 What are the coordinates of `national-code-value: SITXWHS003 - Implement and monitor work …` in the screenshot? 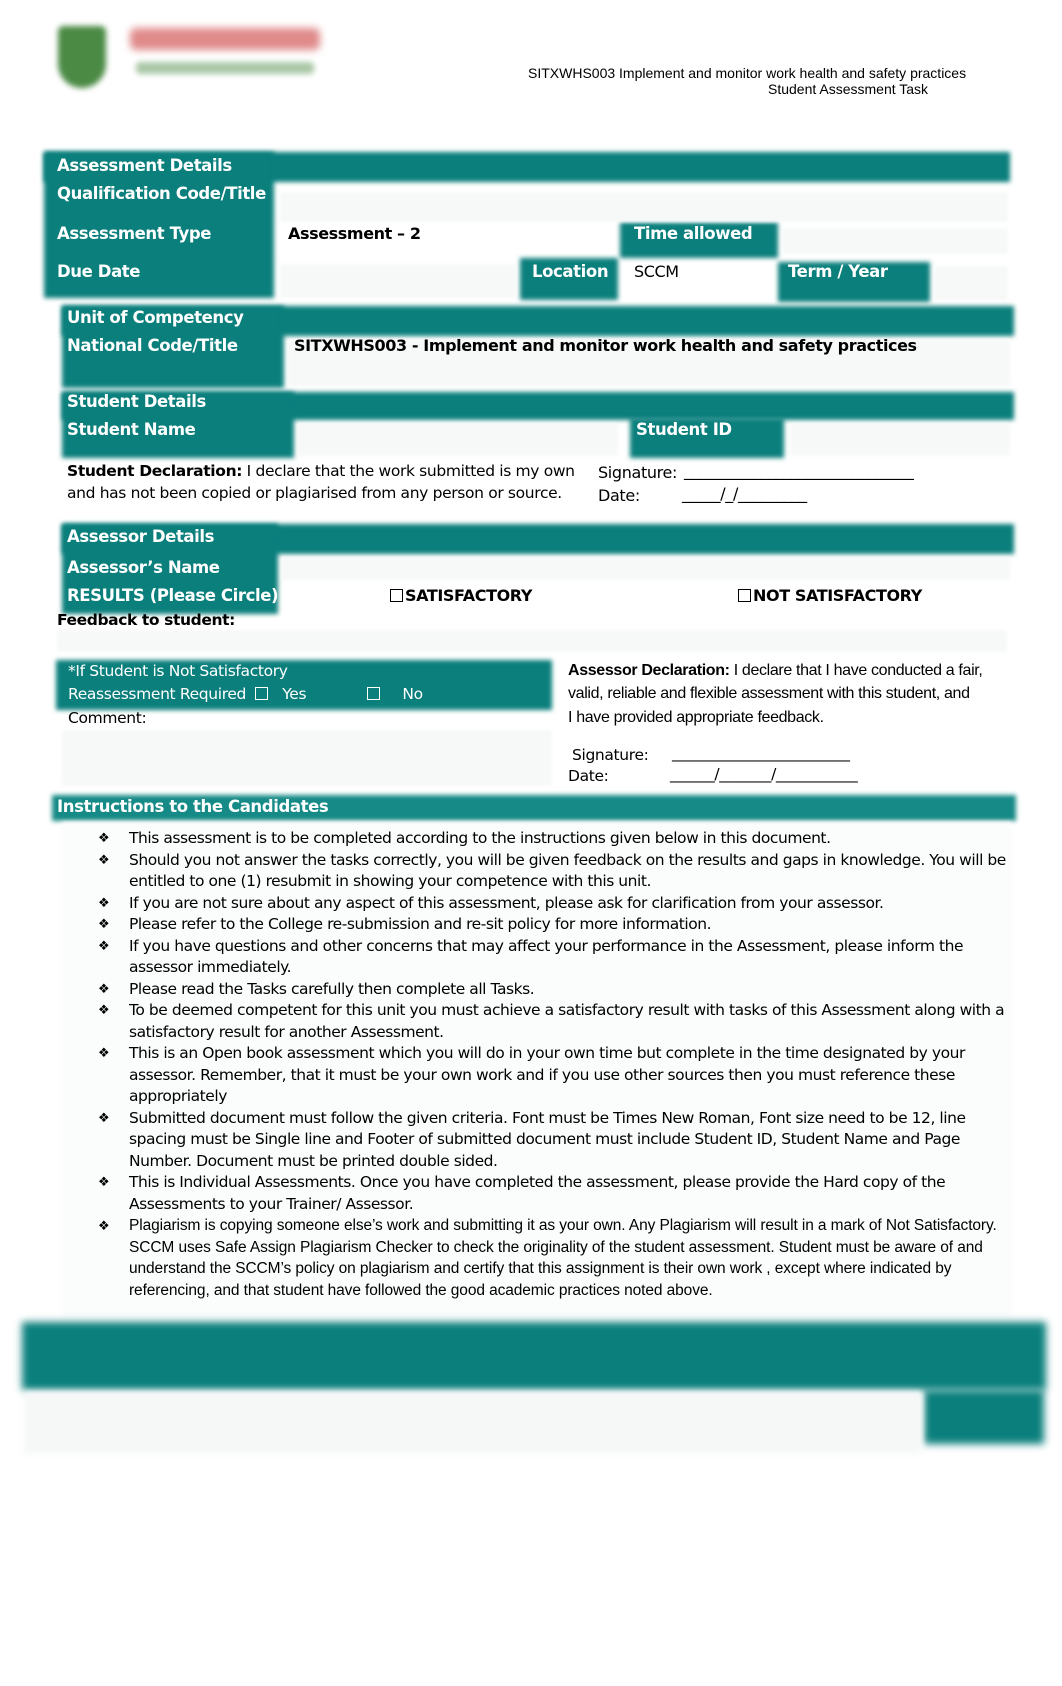 It's located at (605, 345).